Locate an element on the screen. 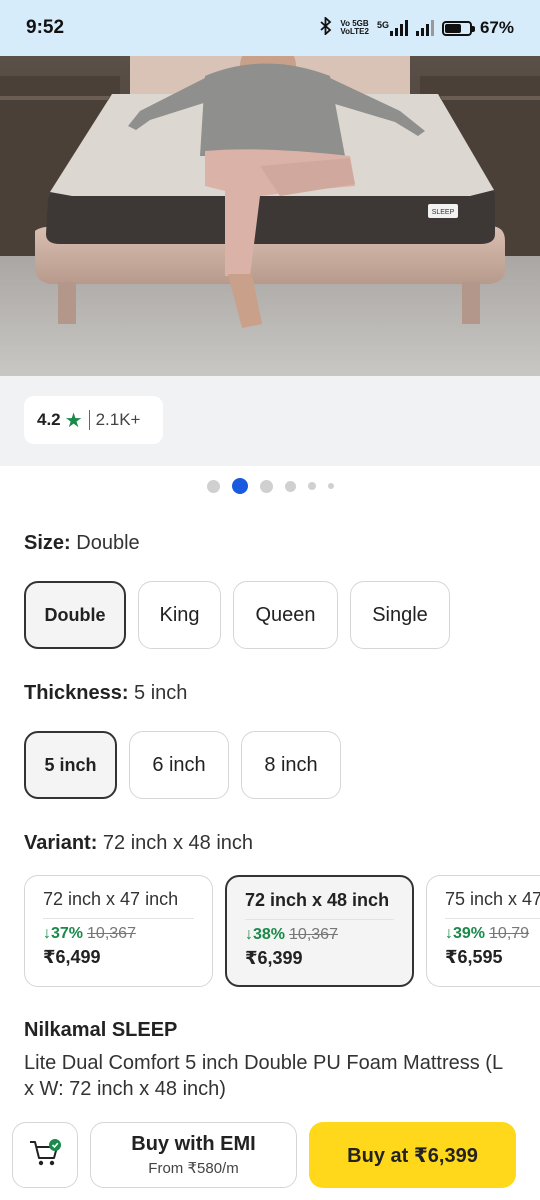  size-label-row: Size: Double is located at coordinates (82, 543).